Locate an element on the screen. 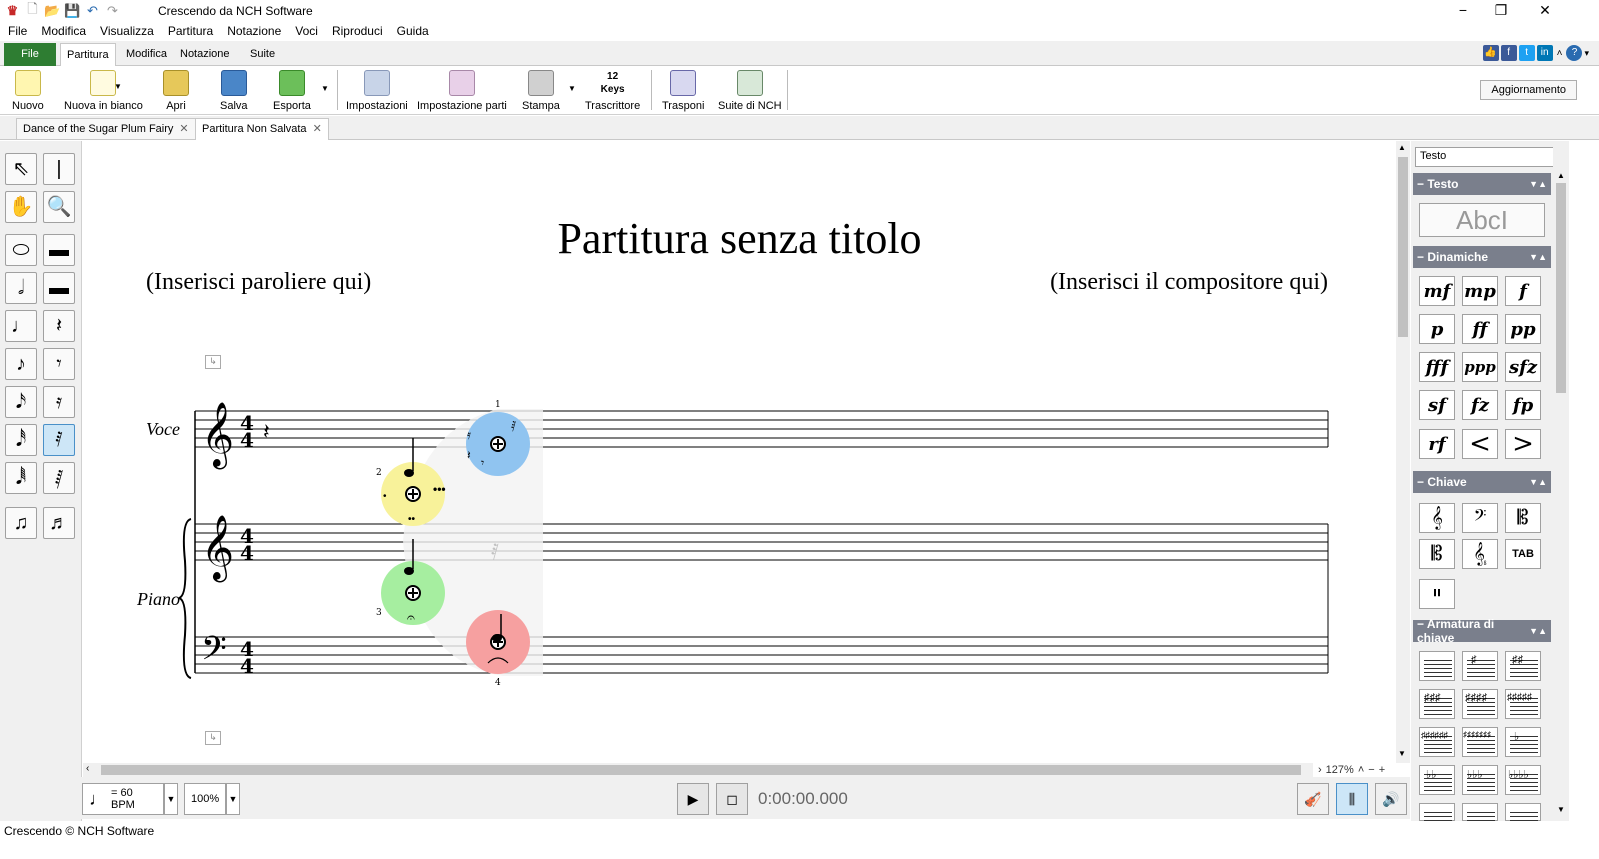  dynamic-ff: ff is located at coordinates (1480, 329).